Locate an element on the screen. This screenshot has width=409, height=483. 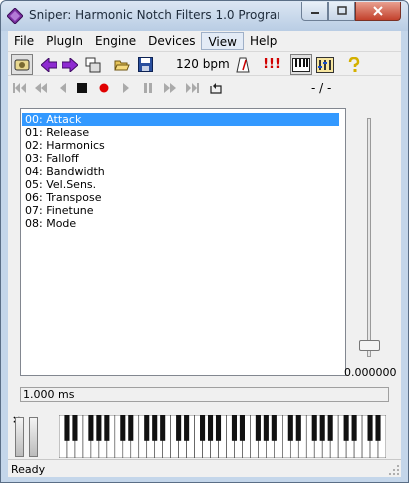
parameter-slider-track is located at coordinates (369, 237).